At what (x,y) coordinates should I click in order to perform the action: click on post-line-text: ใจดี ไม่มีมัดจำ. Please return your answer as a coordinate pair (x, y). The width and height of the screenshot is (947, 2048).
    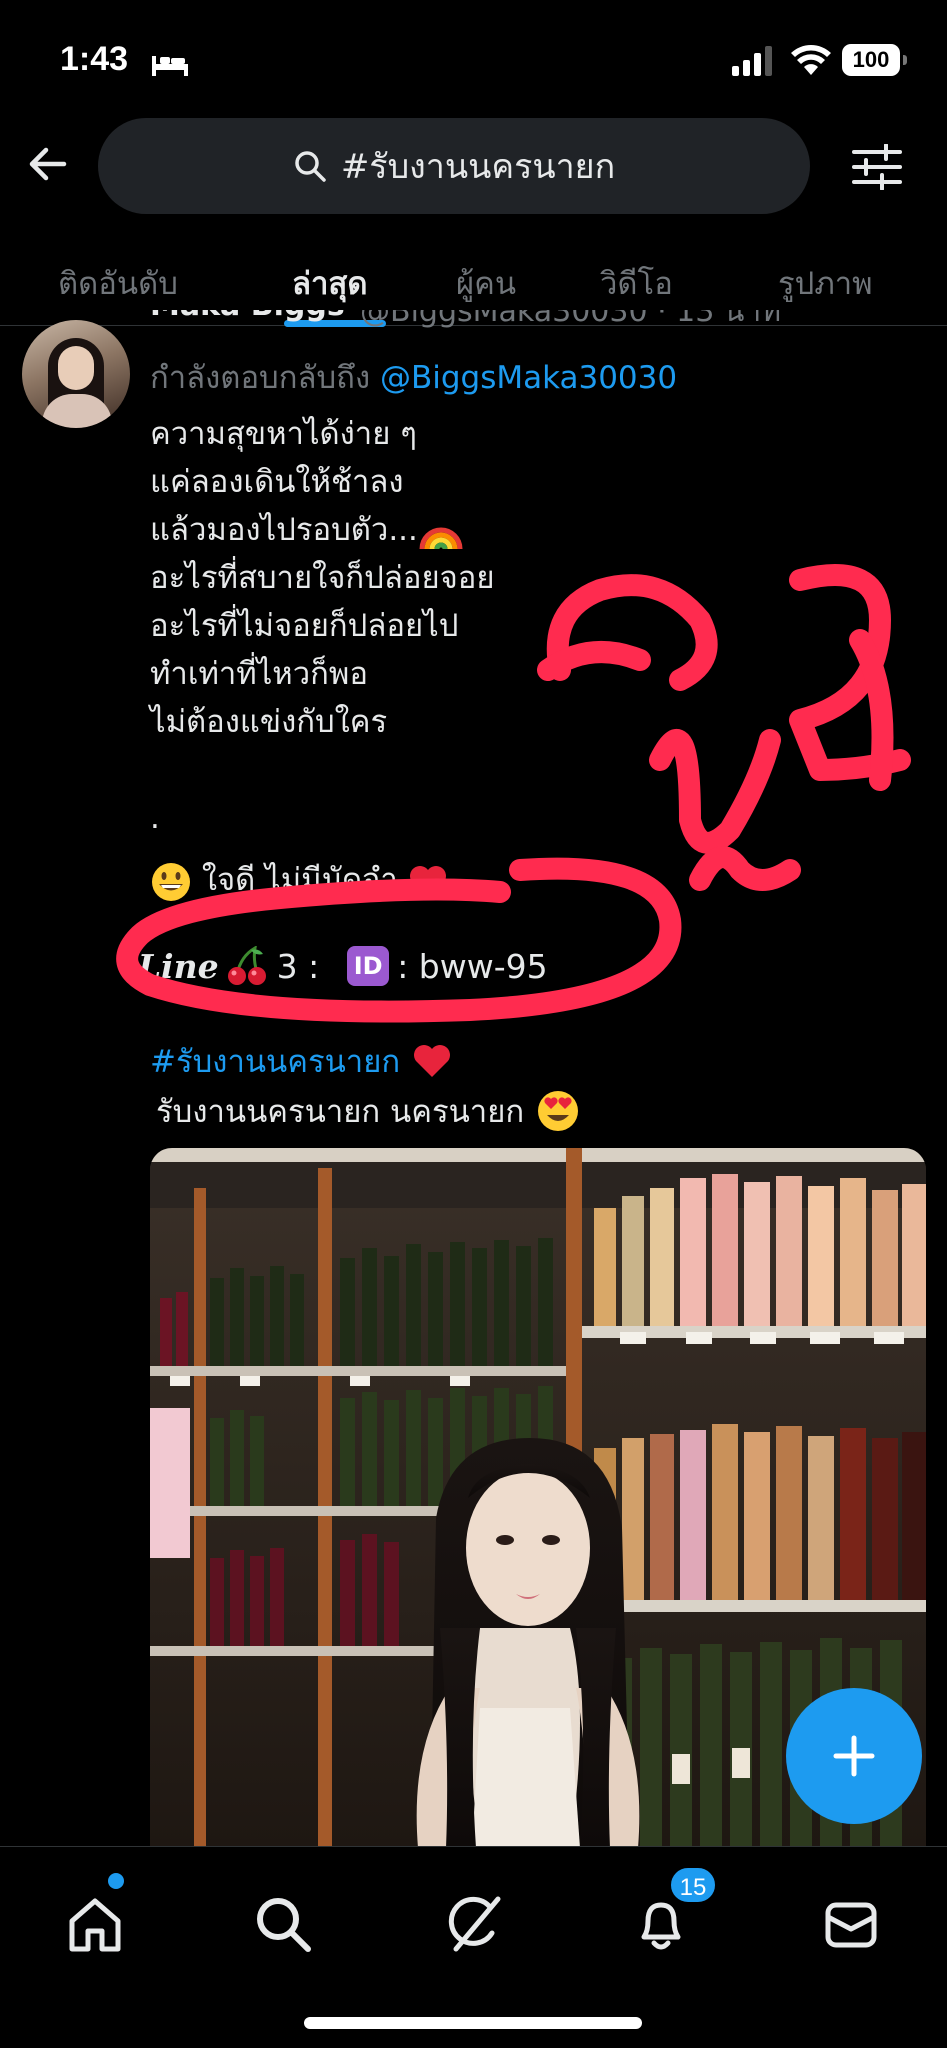
    Looking at the image, I should click on (299, 880).